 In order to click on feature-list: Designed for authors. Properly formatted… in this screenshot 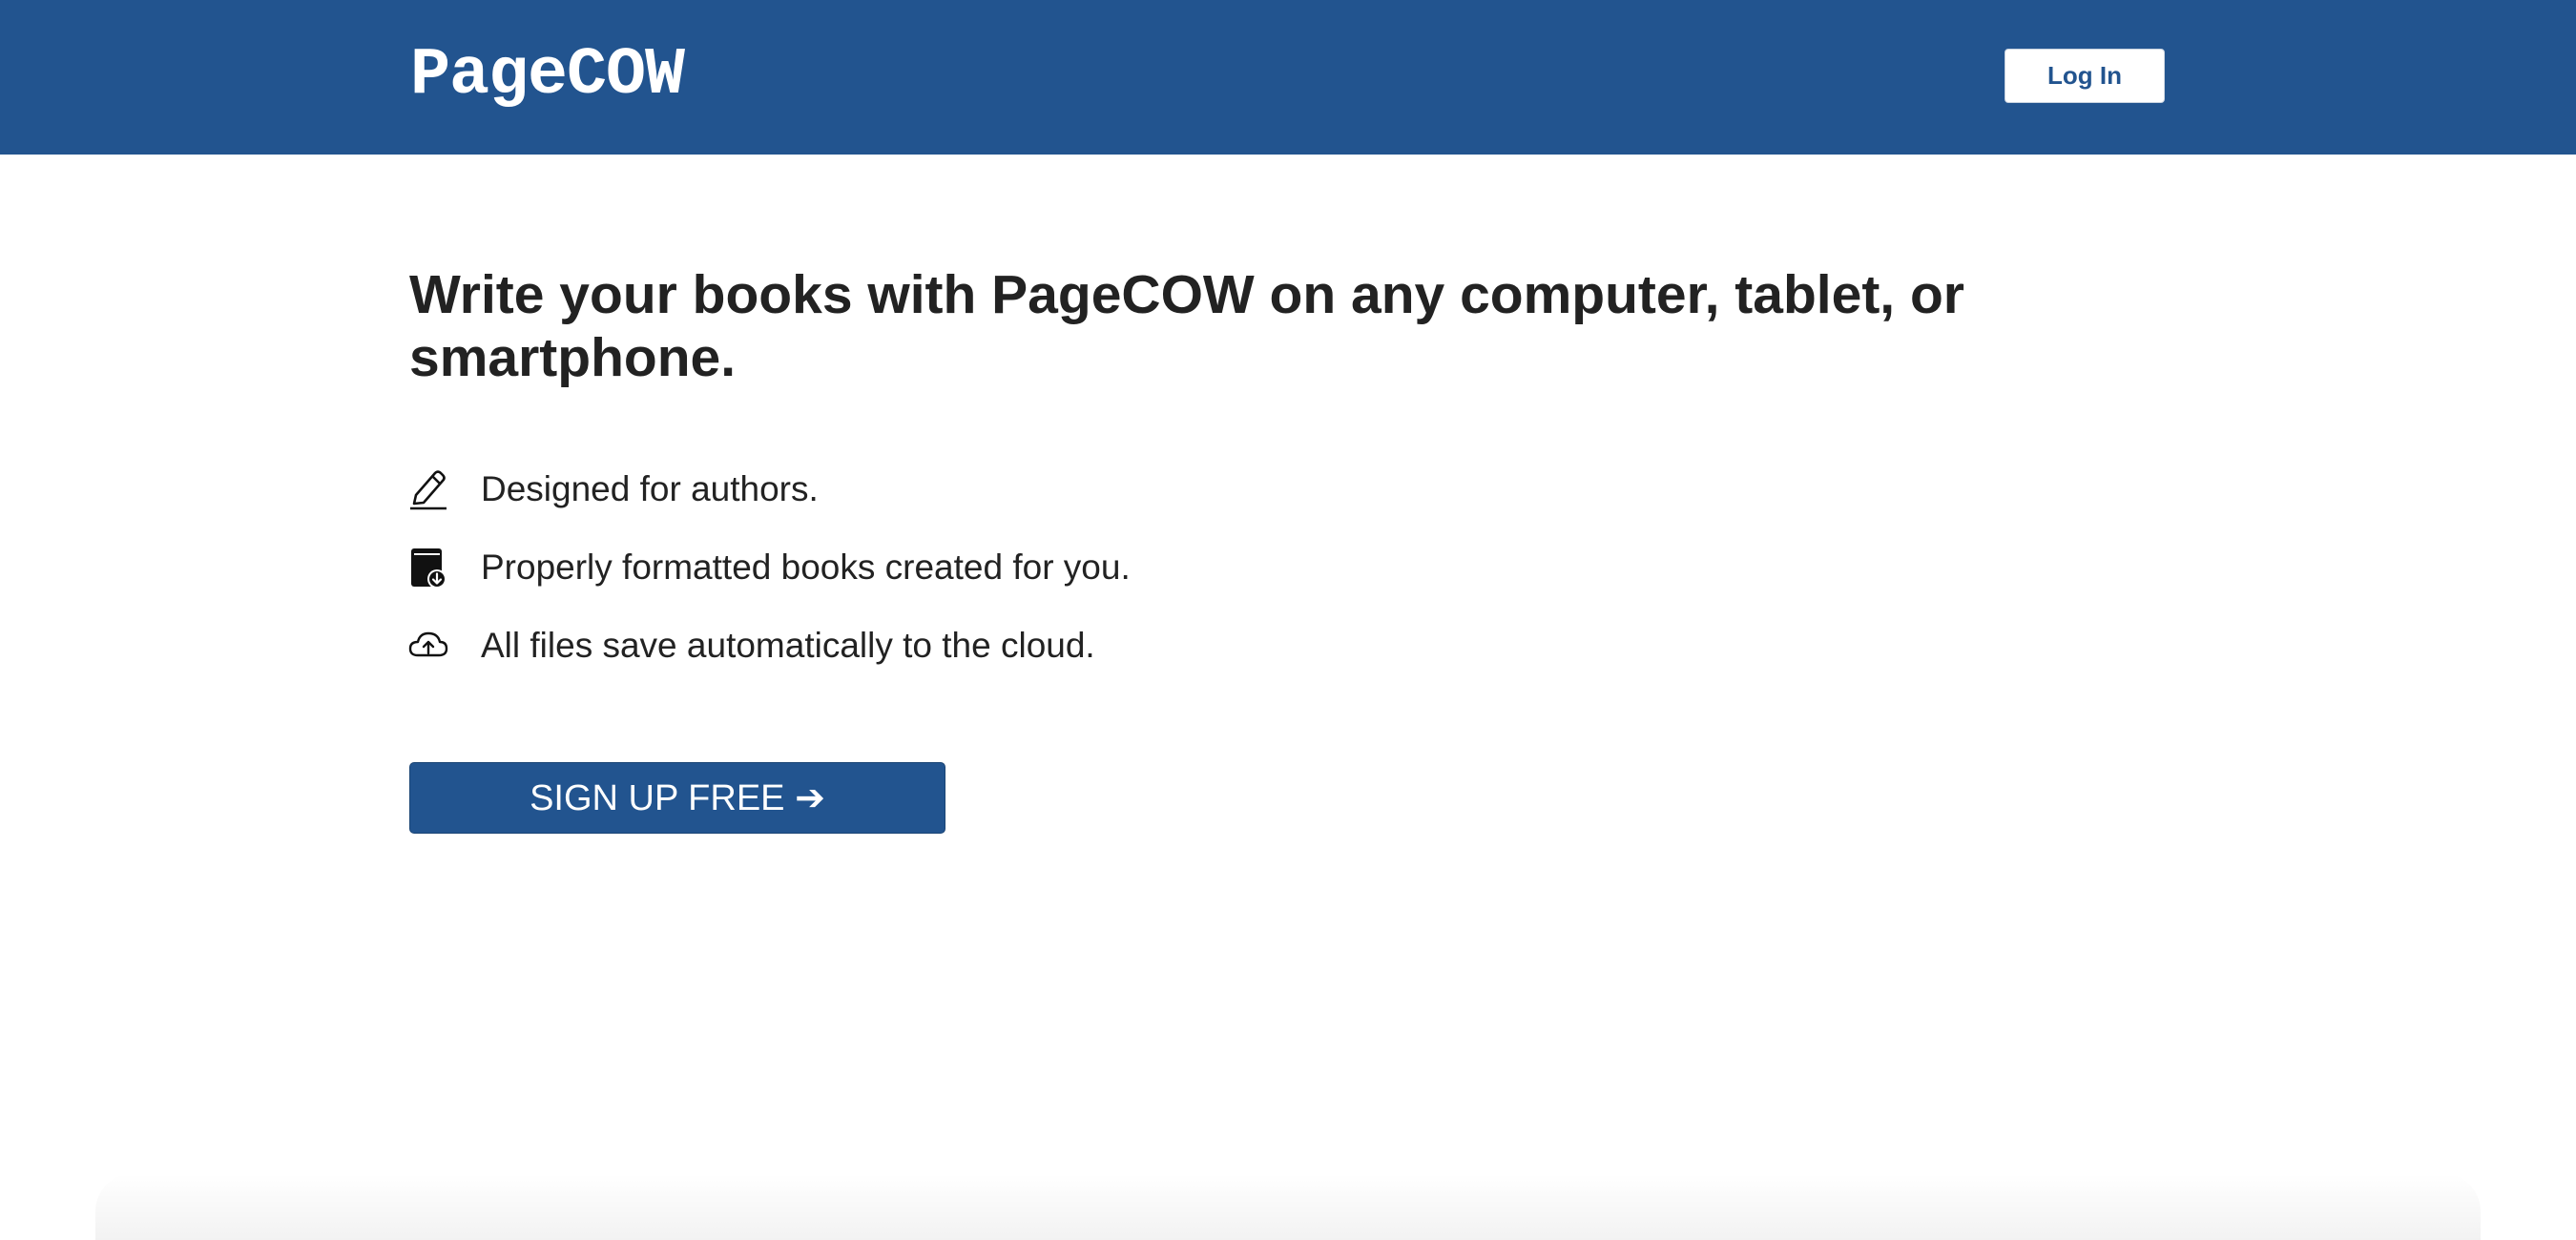, I will do `click(769, 567)`.